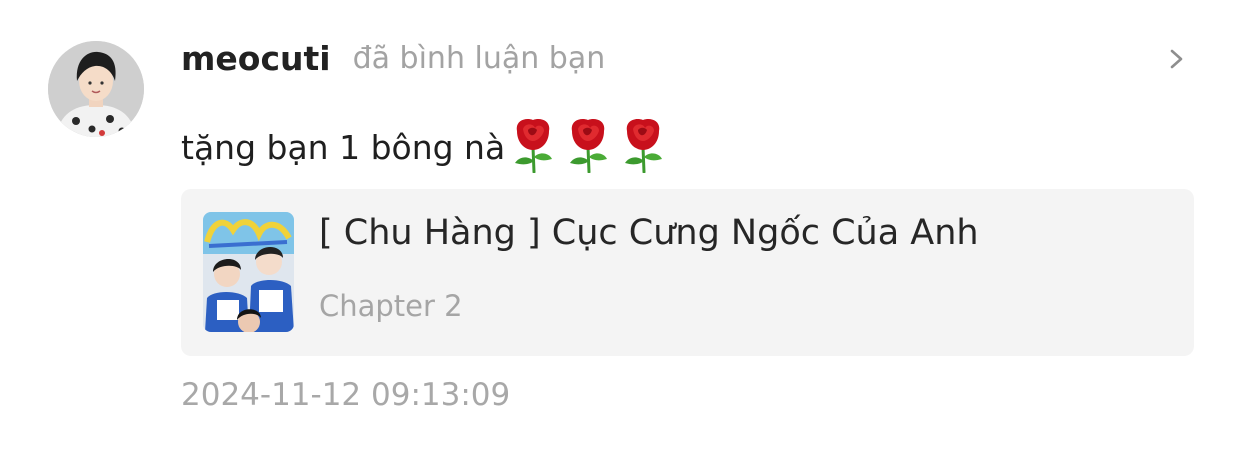 The image size is (1242, 453). I want to click on story-chapter: Chapter 2, so click(391, 306).